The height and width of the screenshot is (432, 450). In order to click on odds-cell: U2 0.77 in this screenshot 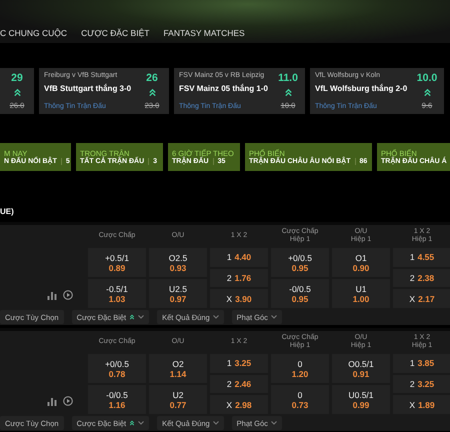, I will do `click(178, 399)`.